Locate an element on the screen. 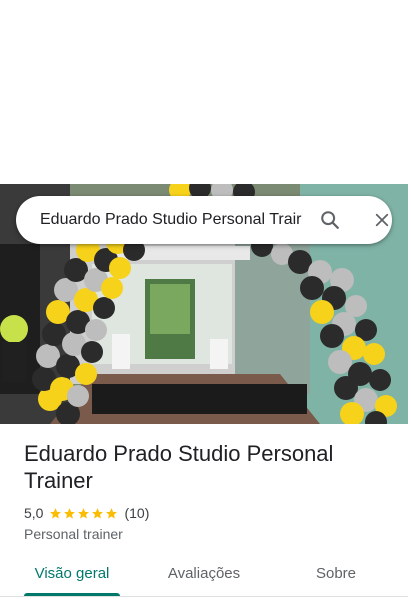  rating-value: 5,0 is located at coordinates (34, 513).